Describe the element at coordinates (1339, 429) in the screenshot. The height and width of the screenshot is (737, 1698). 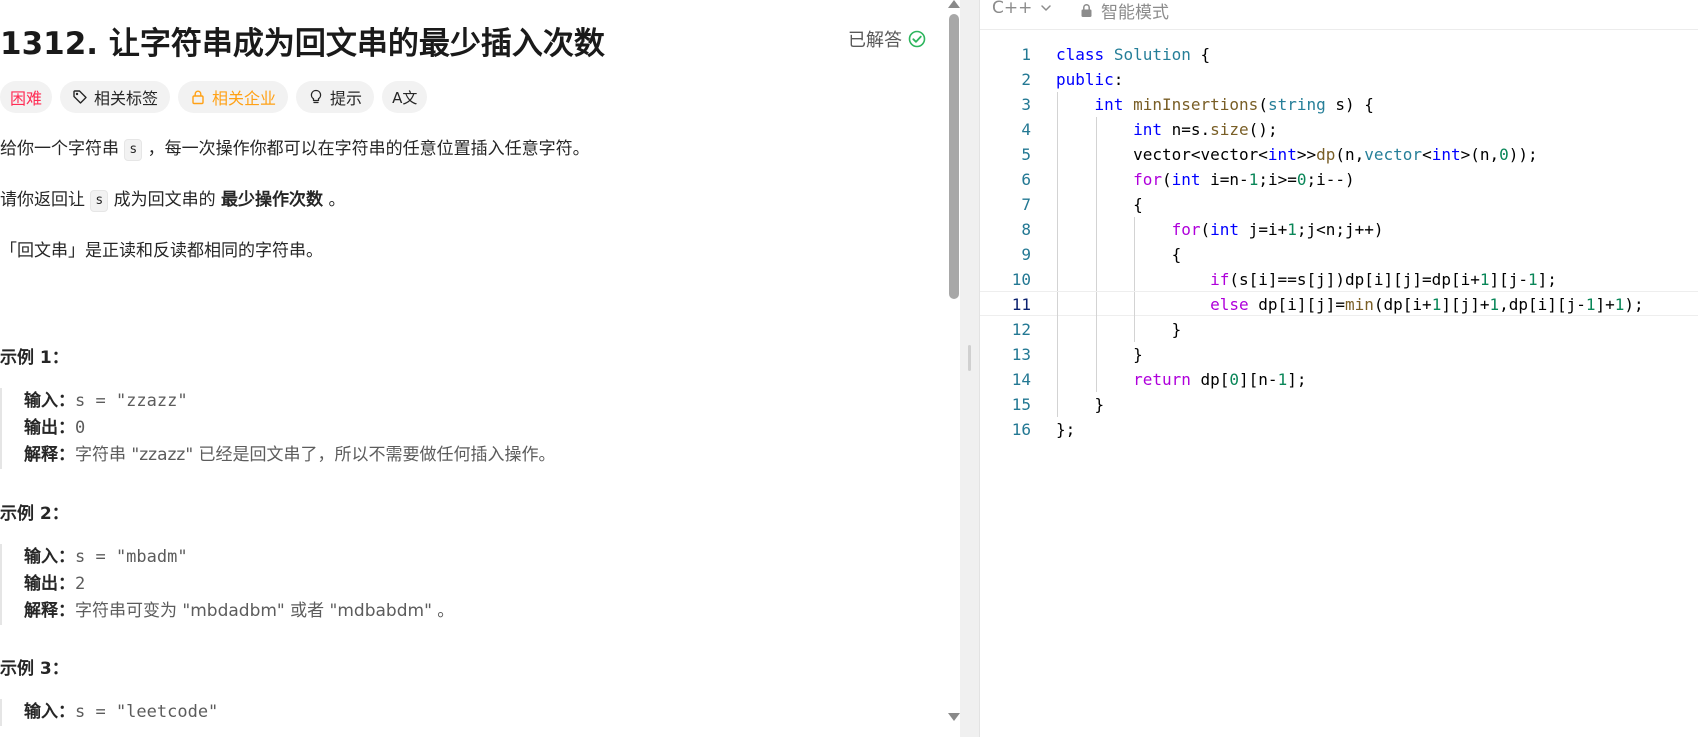
I see `code-line: 16};` at that location.